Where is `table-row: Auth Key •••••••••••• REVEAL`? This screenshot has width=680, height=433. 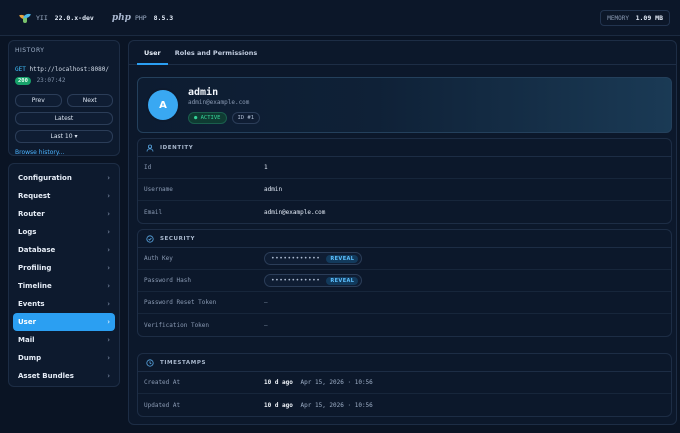 table-row: Auth Key •••••••••••• REVEAL is located at coordinates (404, 259).